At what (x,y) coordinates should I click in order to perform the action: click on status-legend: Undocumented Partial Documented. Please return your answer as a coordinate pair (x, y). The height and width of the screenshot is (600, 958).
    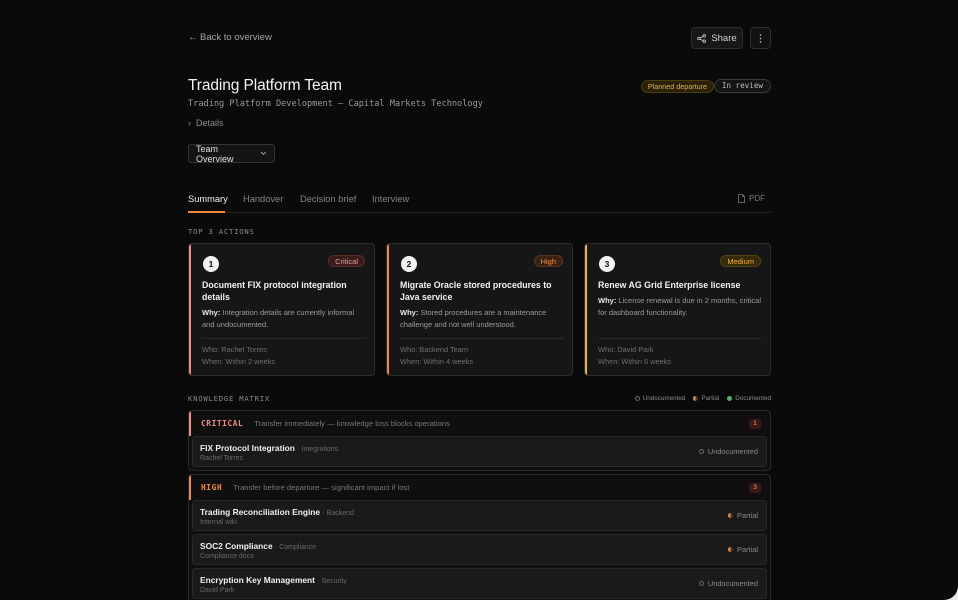
    Looking at the image, I should click on (702, 398).